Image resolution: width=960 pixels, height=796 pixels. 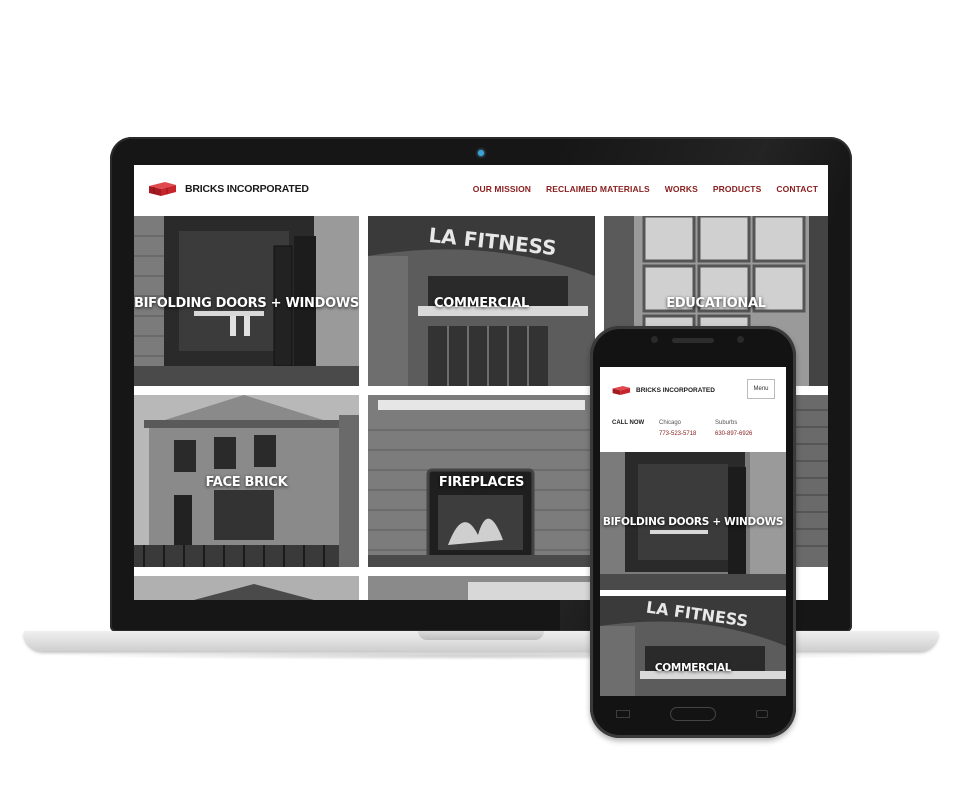 What do you see at coordinates (737, 189) in the screenshot?
I see `nav-products: PRODUCTS` at bounding box center [737, 189].